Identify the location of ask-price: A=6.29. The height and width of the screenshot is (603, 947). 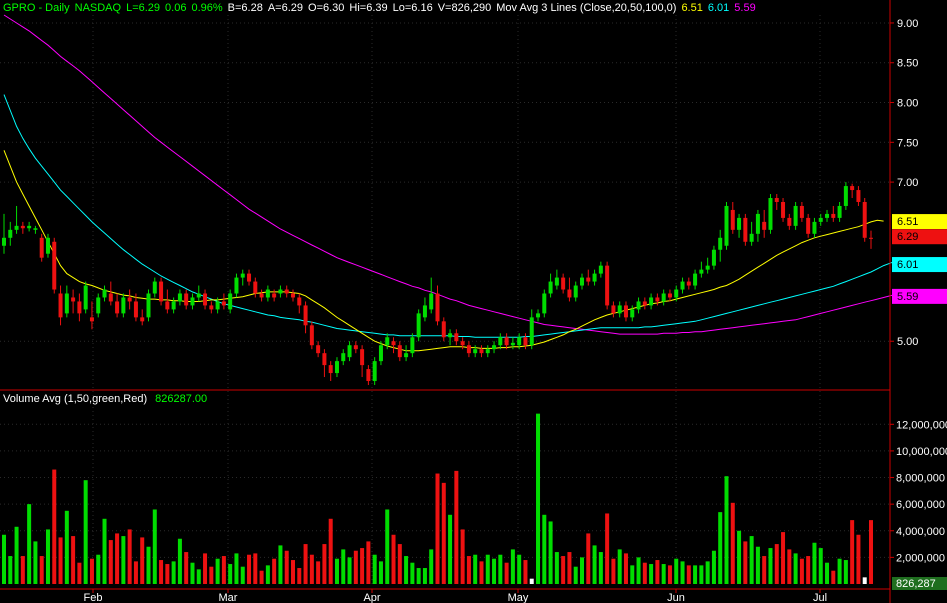
(285, 8).